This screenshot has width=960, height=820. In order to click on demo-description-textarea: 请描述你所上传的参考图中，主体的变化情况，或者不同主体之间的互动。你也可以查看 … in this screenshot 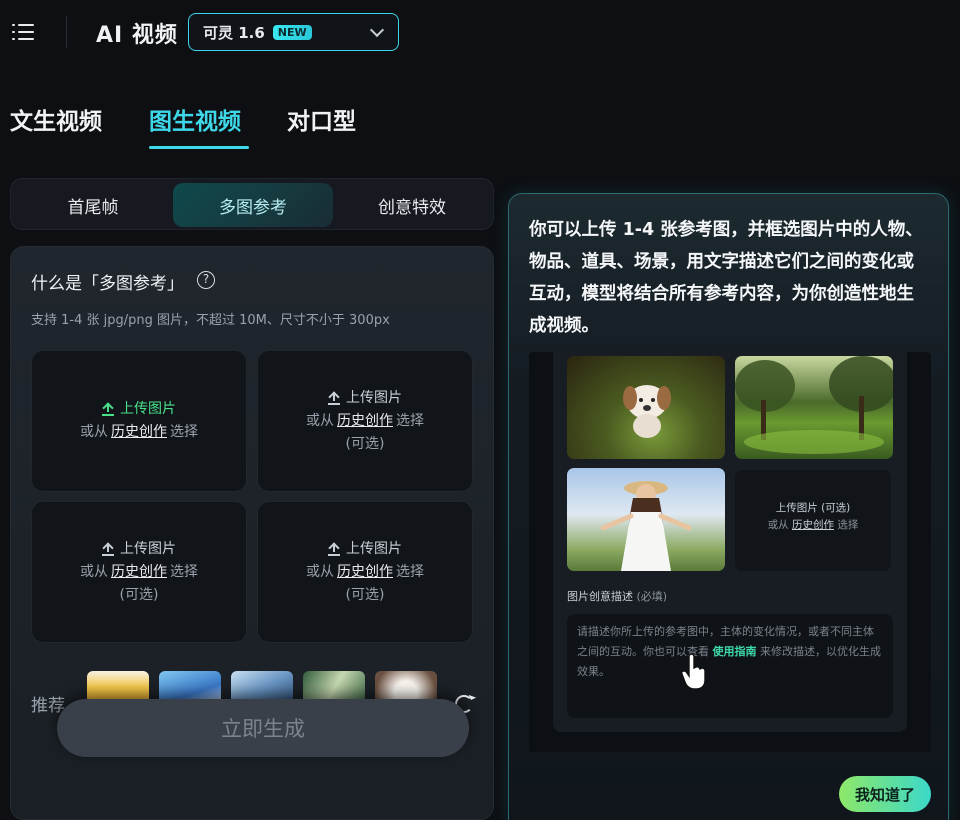, I will do `click(730, 666)`.